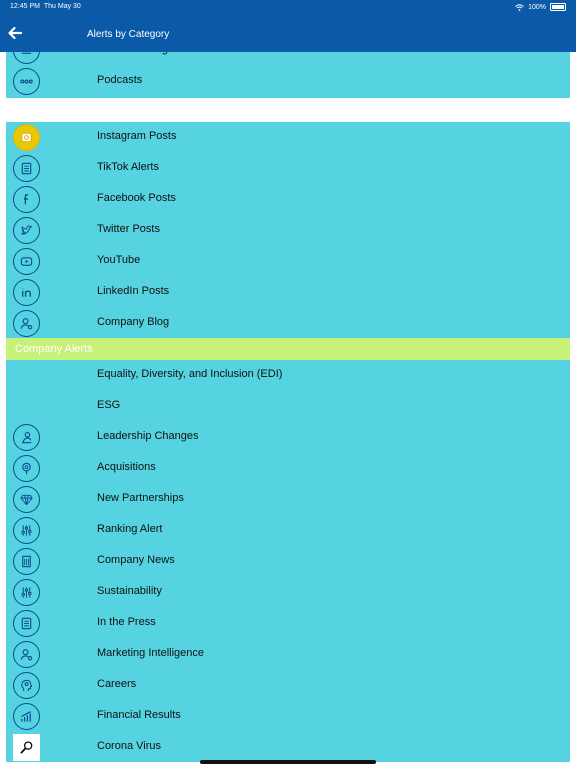  Describe the element at coordinates (288, 323) in the screenshot. I see `list-item-company-blog: Company Blog` at that location.